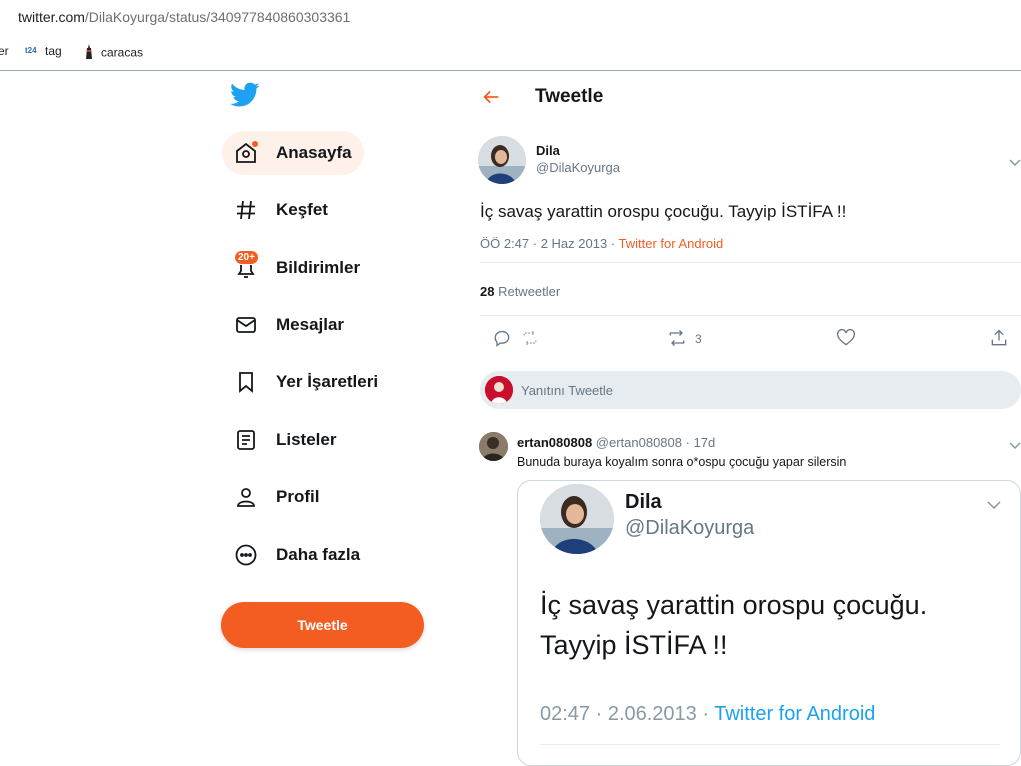  I want to click on page-header: Tweetle, so click(750, 97).